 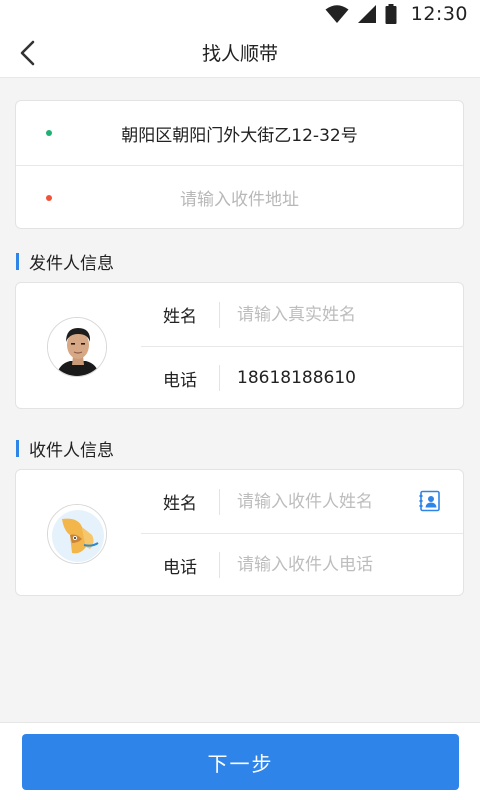 What do you see at coordinates (49, 198) in the screenshot?
I see `to-dot-icon` at bounding box center [49, 198].